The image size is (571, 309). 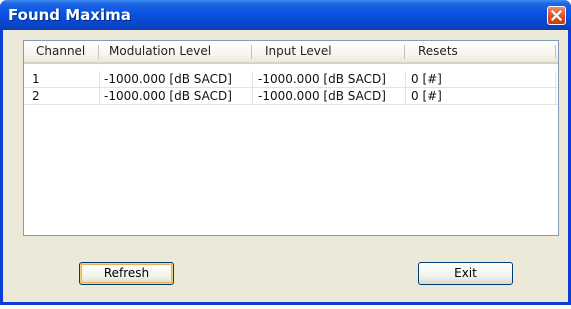 I want to click on column-header-resets: Resets, so click(x=485, y=51).